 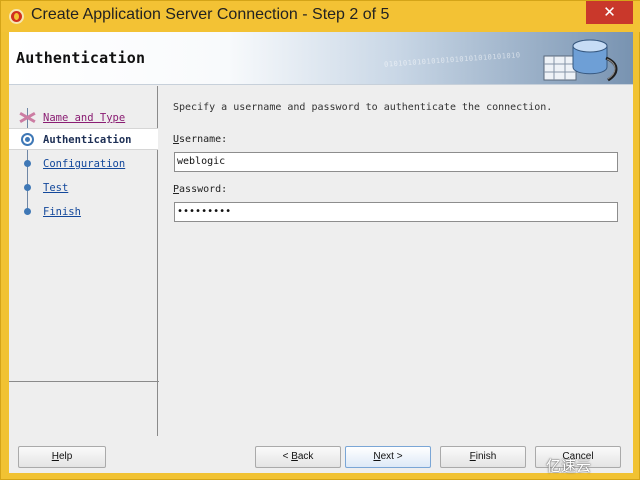 I want to click on next-button: Next >, so click(x=388, y=457).